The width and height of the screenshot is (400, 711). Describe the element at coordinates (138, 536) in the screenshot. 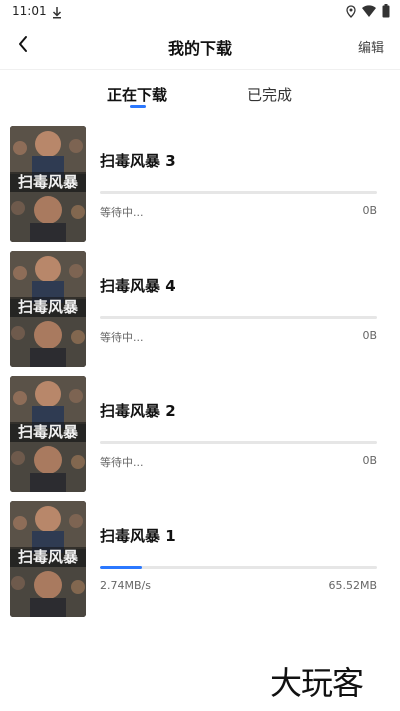

I see `item-title: 扫毒风暴 1` at that location.